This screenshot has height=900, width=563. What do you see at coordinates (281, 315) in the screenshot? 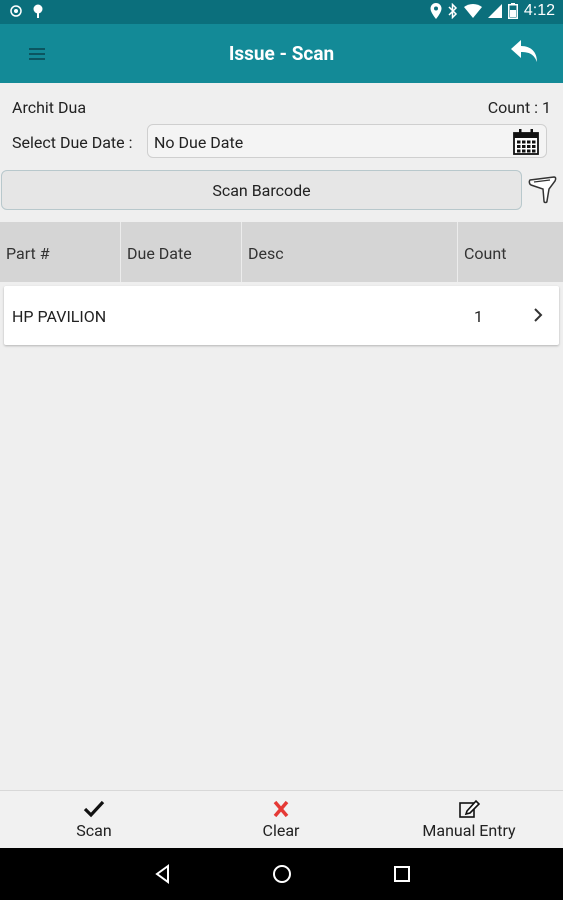
I see `table-row: HP PAVILION 1` at bounding box center [281, 315].